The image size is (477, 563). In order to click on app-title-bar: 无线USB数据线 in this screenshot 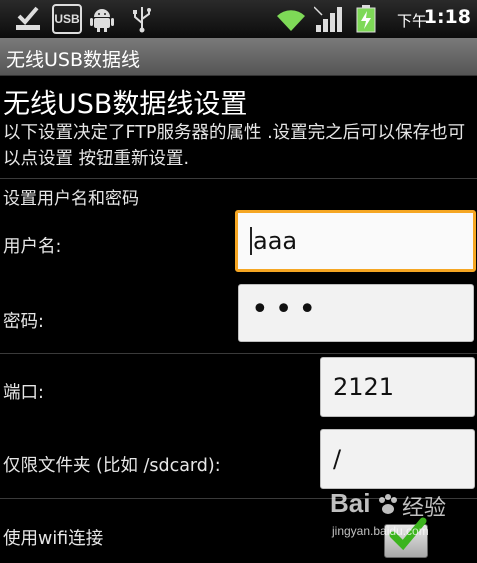, I will do `click(238, 57)`.